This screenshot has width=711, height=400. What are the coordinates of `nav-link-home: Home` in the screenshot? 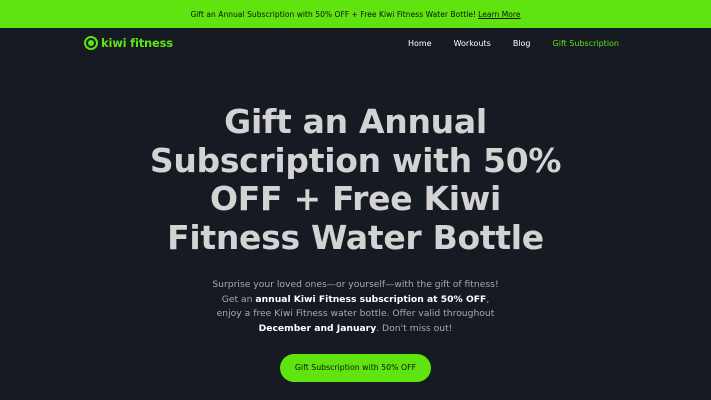 It's located at (420, 43).